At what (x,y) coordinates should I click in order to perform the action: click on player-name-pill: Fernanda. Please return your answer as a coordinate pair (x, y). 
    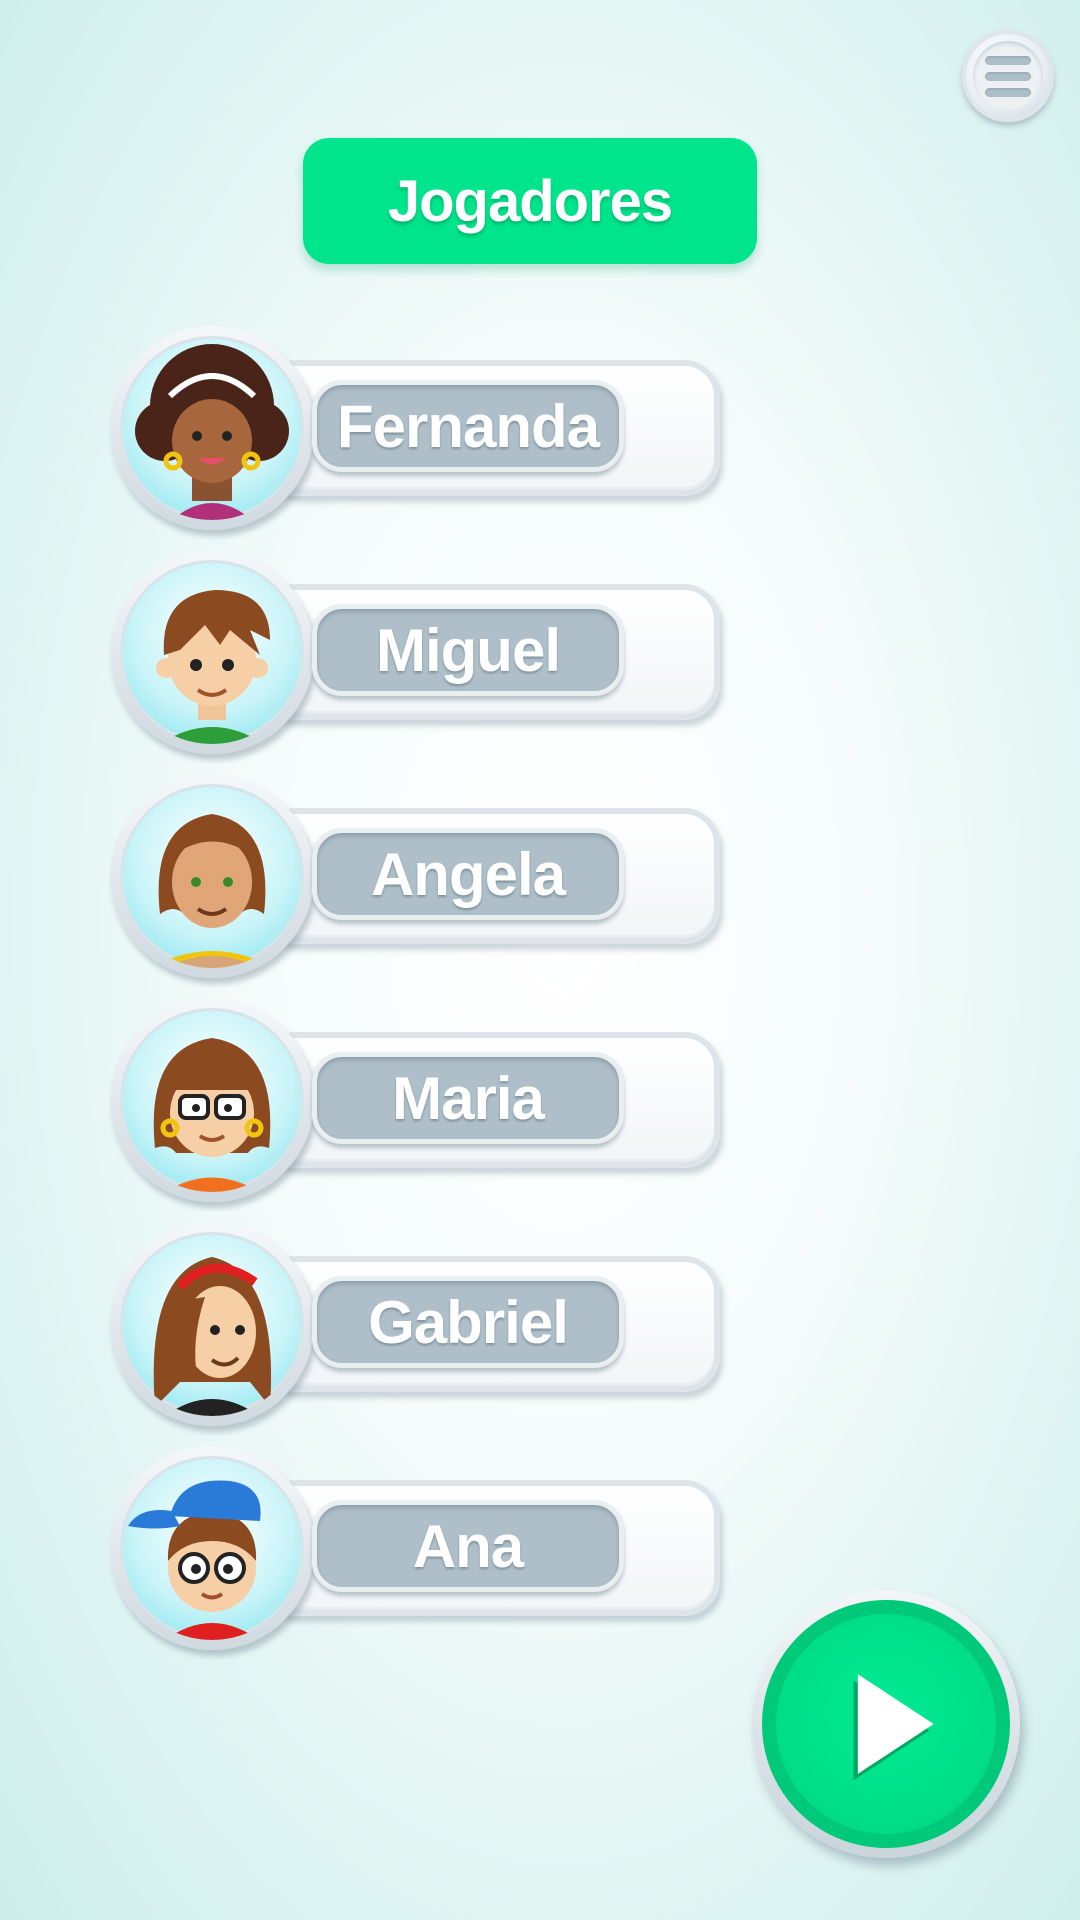
    Looking at the image, I should click on (468, 426).